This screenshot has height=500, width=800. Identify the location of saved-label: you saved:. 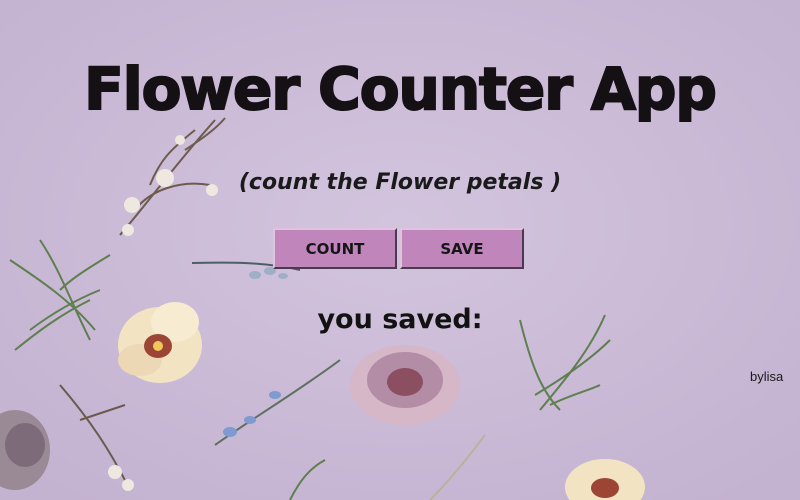
(400, 319).